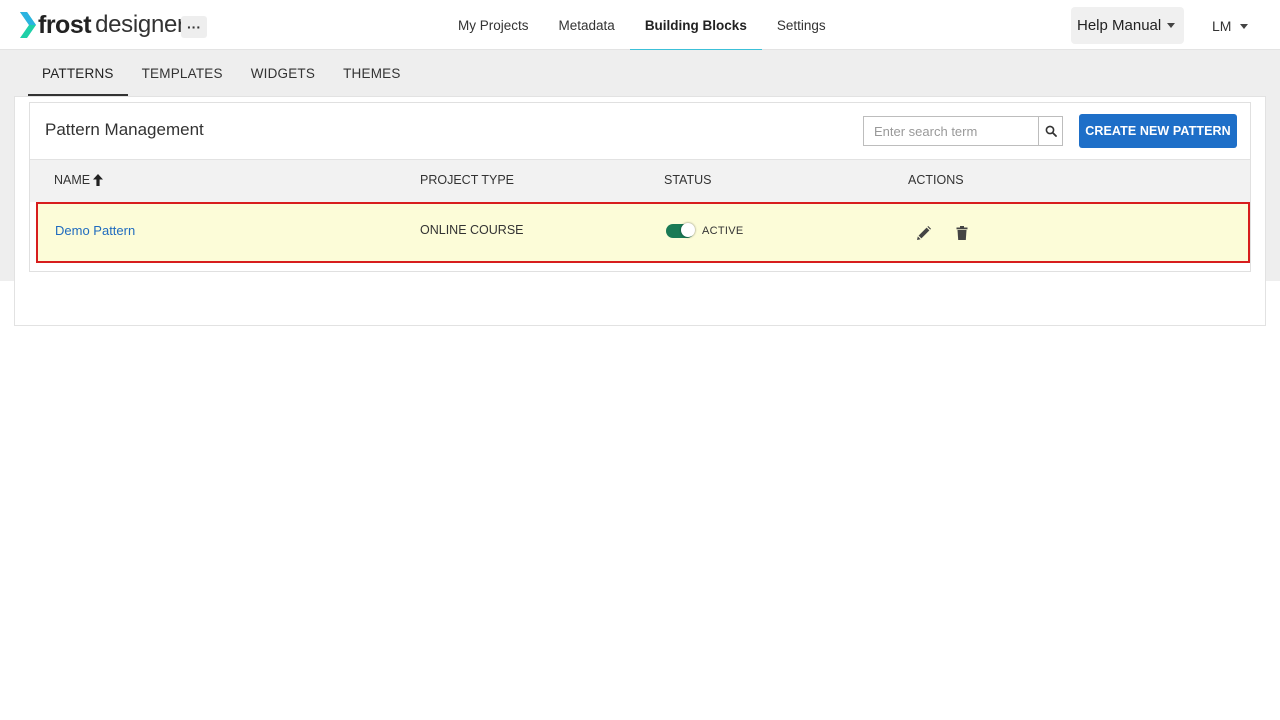 The width and height of the screenshot is (1280, 720). I want to click on column-header-name-label: NAME, so click(72, 180).